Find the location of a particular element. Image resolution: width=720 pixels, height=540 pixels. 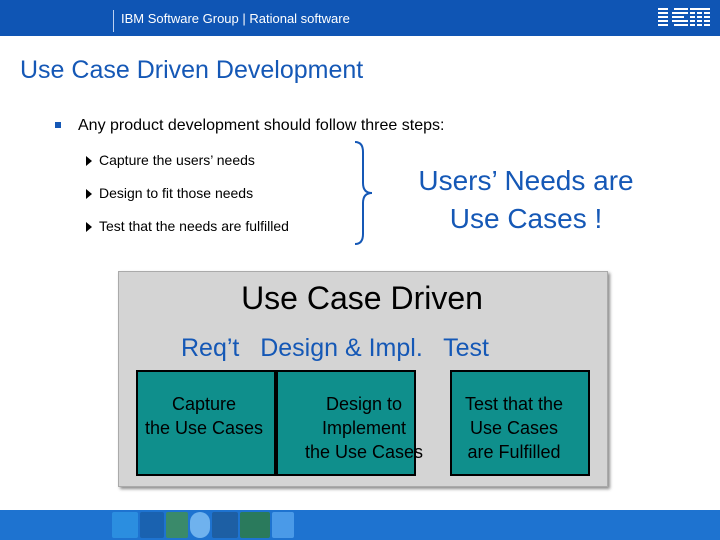

bullet-square-icon is located at coordinates (58, 125).